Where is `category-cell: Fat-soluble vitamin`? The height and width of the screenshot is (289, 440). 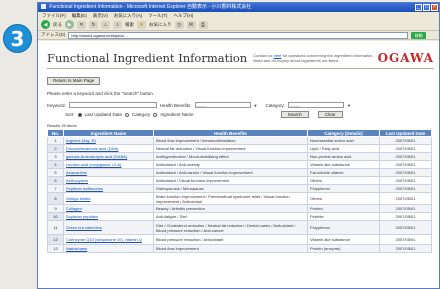 category-cell: Fat-soluble vitamin is located at coordinates (343, 172).